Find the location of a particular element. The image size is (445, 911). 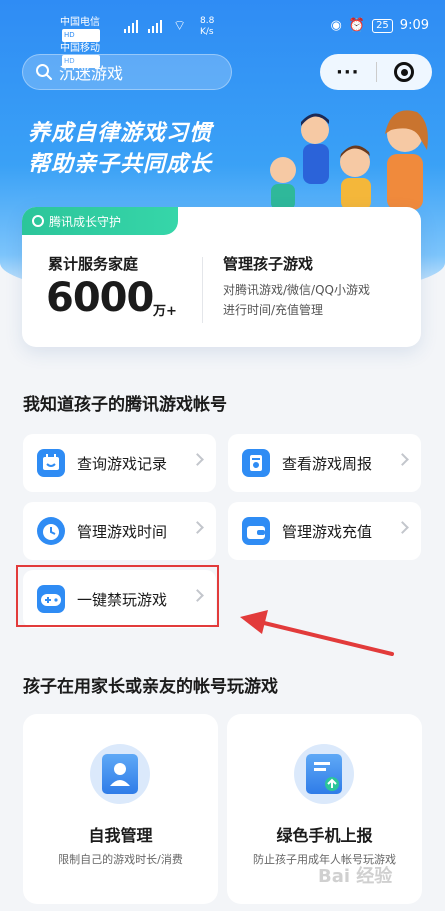

report-icon is located at coordinates (256, 463).